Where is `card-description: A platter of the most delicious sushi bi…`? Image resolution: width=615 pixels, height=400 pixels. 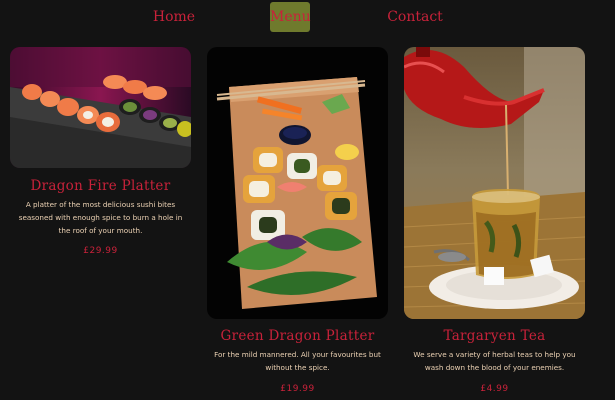 card-description: A platter of the most delicious sushi bi… is located at coordinates (100, 217).